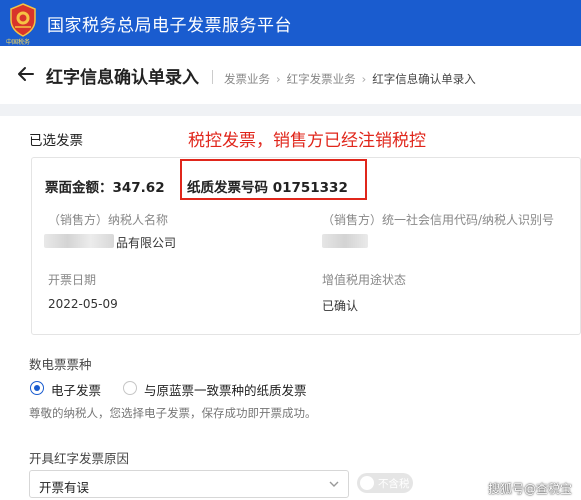 The image size is (581, 500). Describe the element at coordinates (18, 42) in the screenshot. I see `emblem-caption: 中国税务` at that location.